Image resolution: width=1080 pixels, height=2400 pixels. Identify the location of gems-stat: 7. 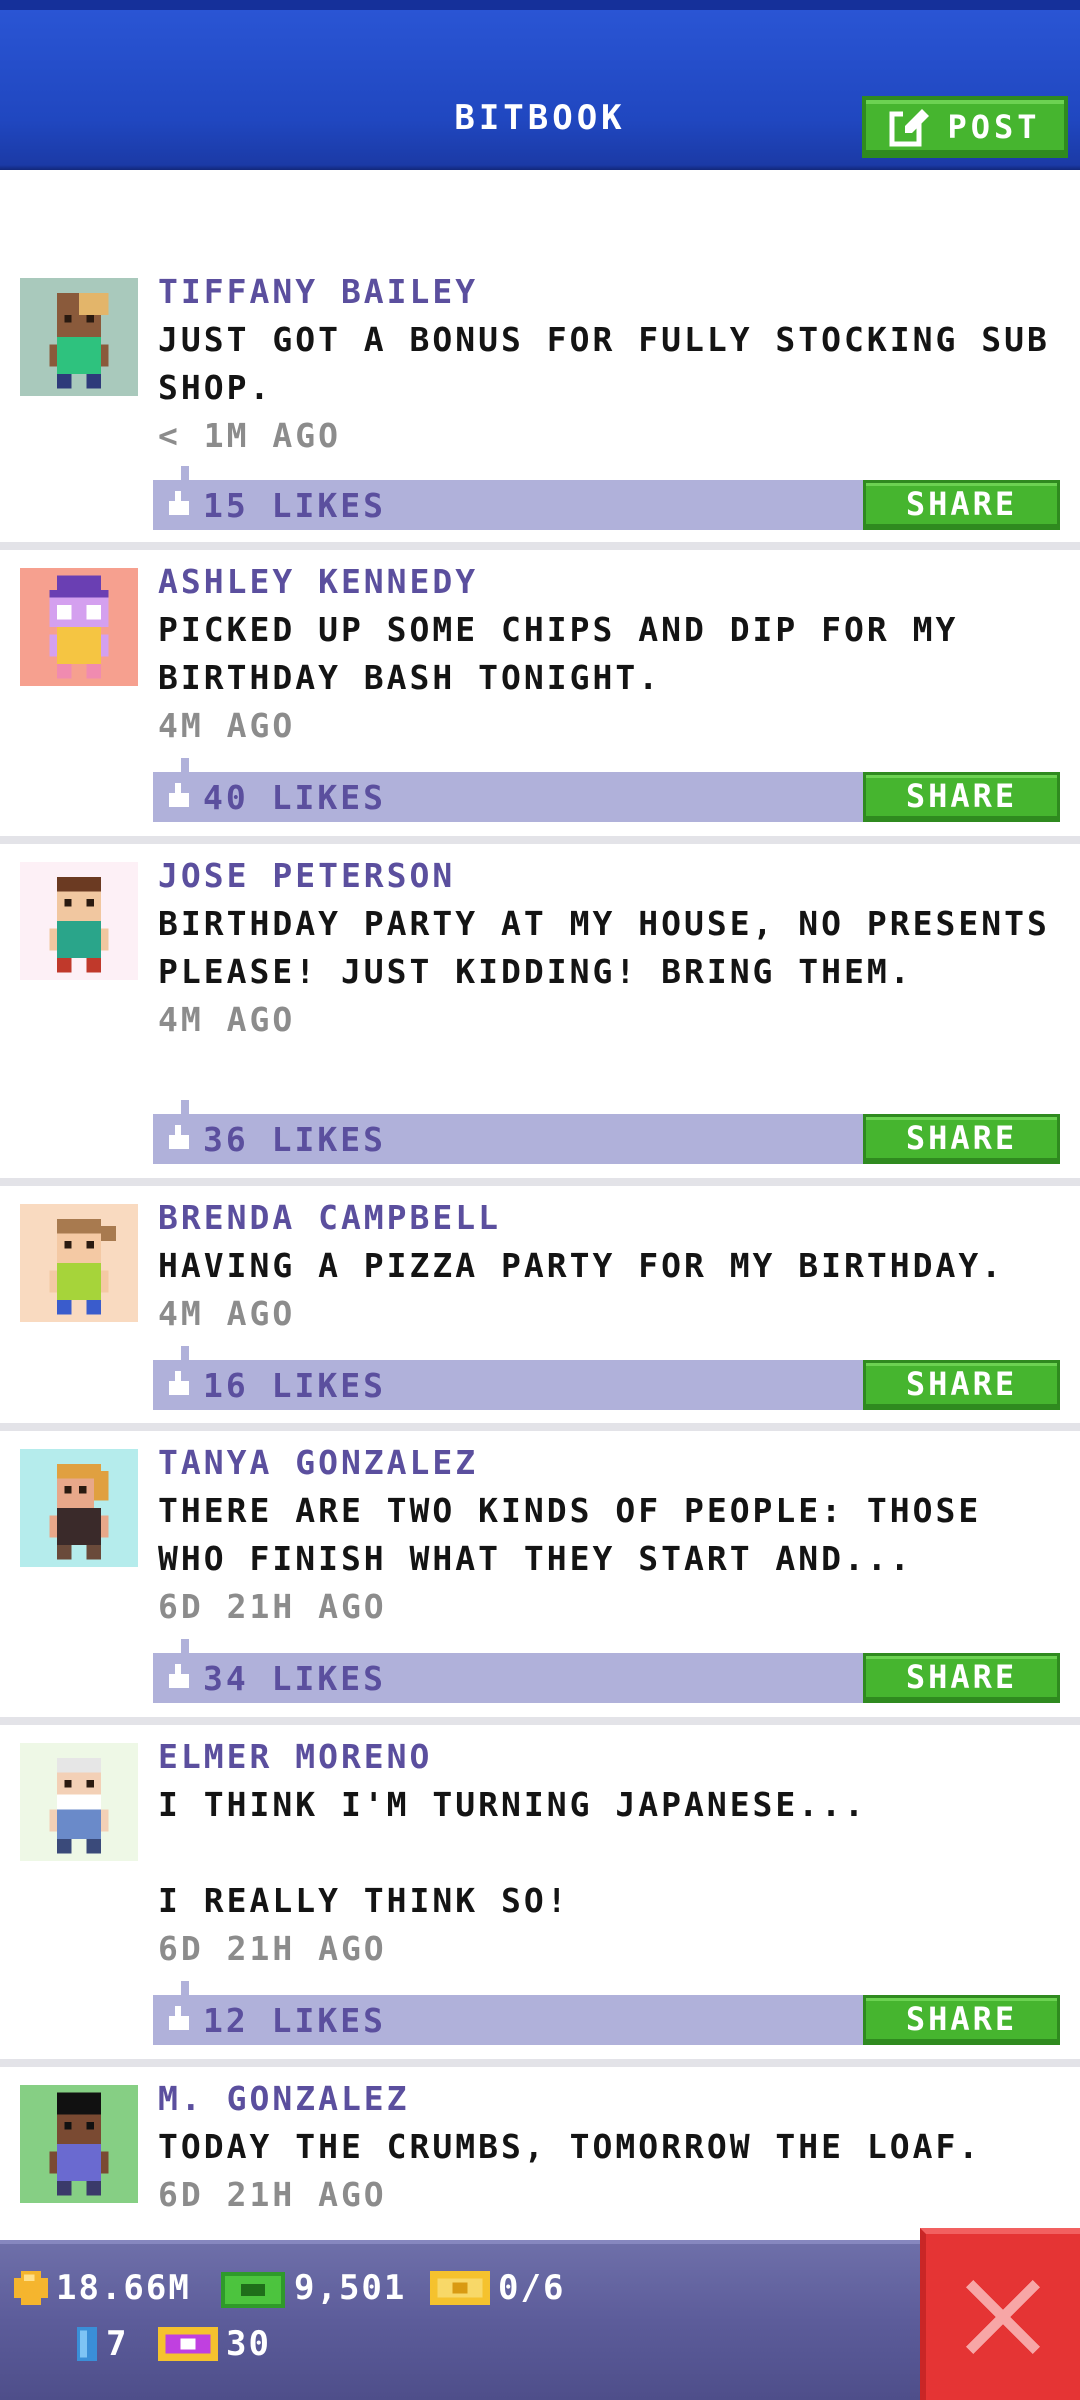
(102, 2344).